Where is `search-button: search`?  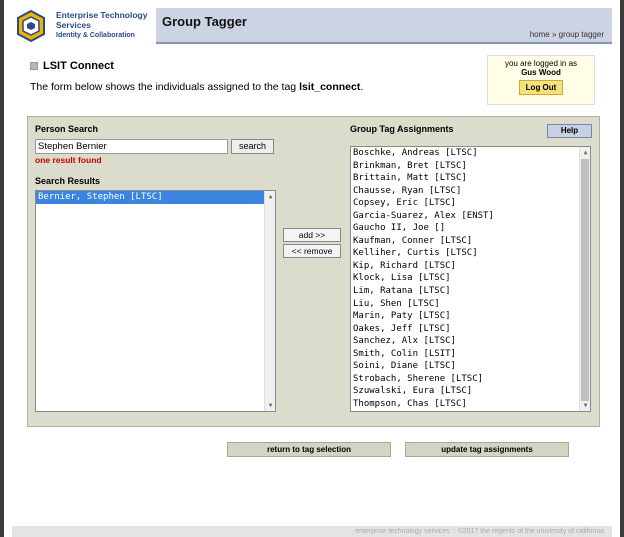
search-button: search is located at coordinates (252, 146).